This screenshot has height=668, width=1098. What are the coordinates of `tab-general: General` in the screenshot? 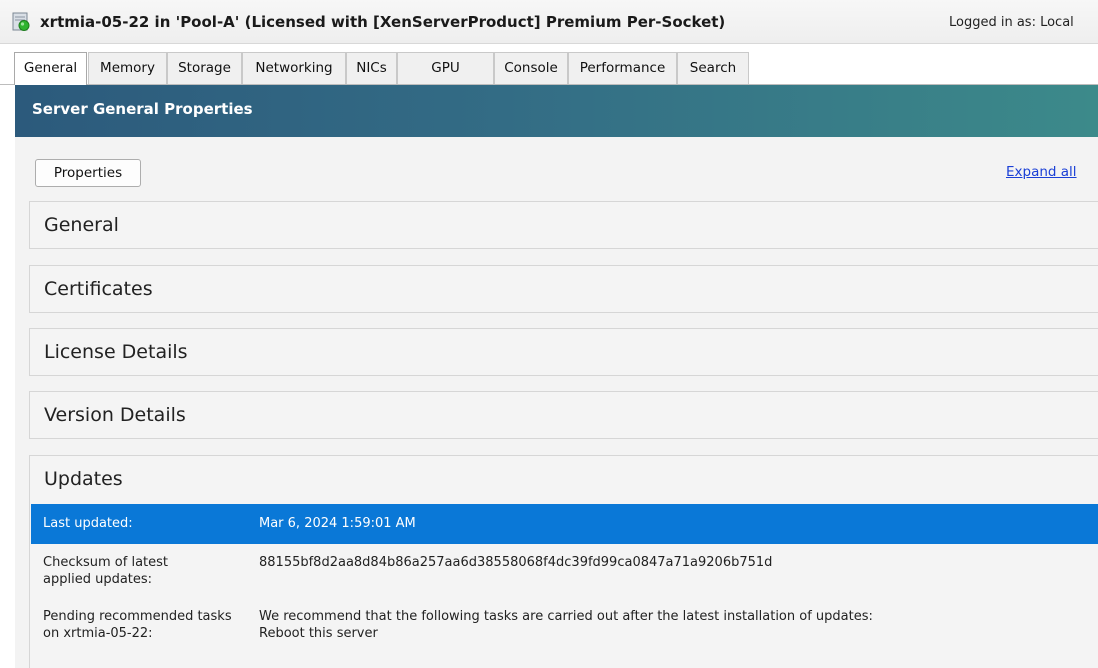 It's located at (50, 68).